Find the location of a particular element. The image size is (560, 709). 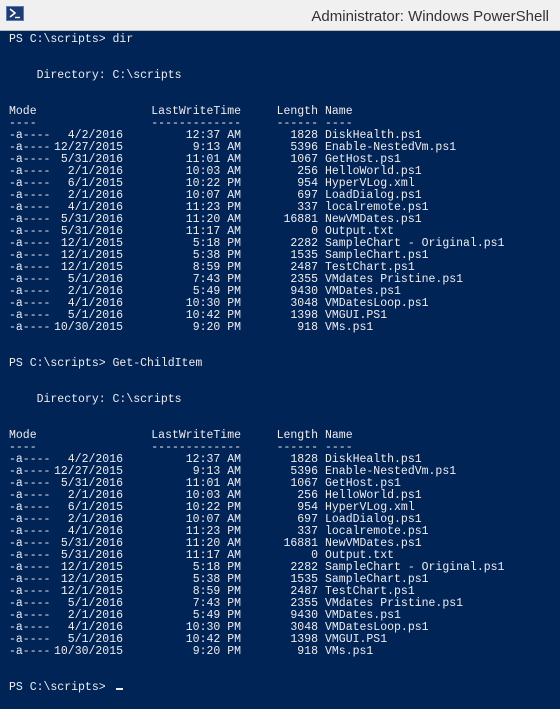

window-title: Administrator: Windows PowerShell is located at coordinates (430, 16).